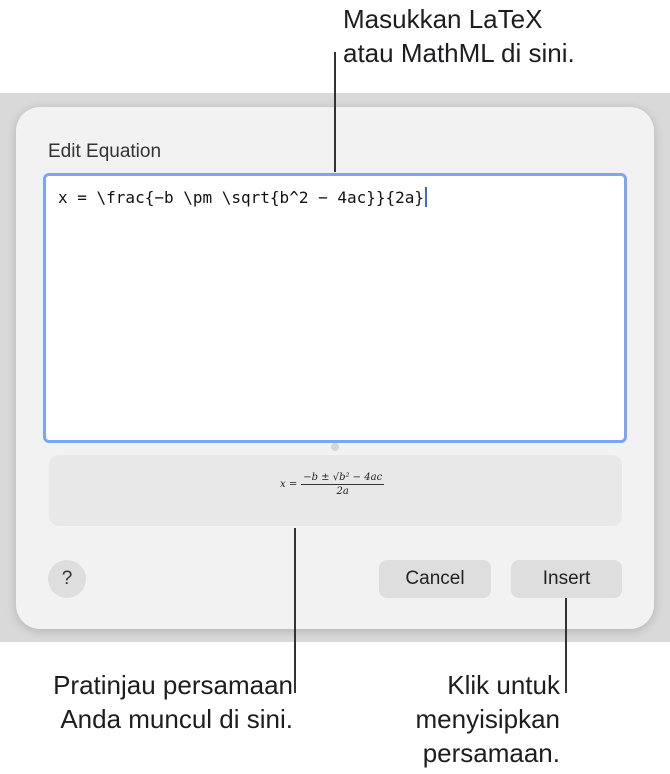 This screenshot has height=774, width=670. I want to click on callout-line: Klik untuk, so click(503, 685).